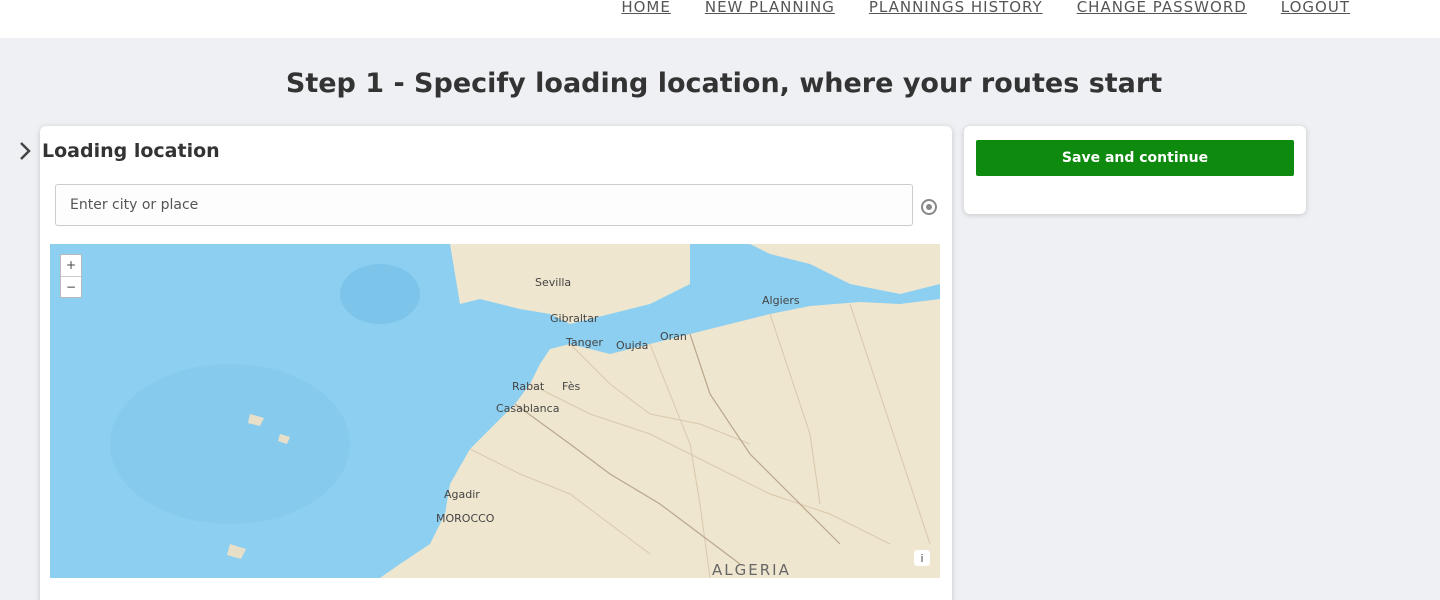  What do you see at coordinates (25, 151) in the screenshot?
I see `chevron-right-icon` at bounding box center [25, 151].